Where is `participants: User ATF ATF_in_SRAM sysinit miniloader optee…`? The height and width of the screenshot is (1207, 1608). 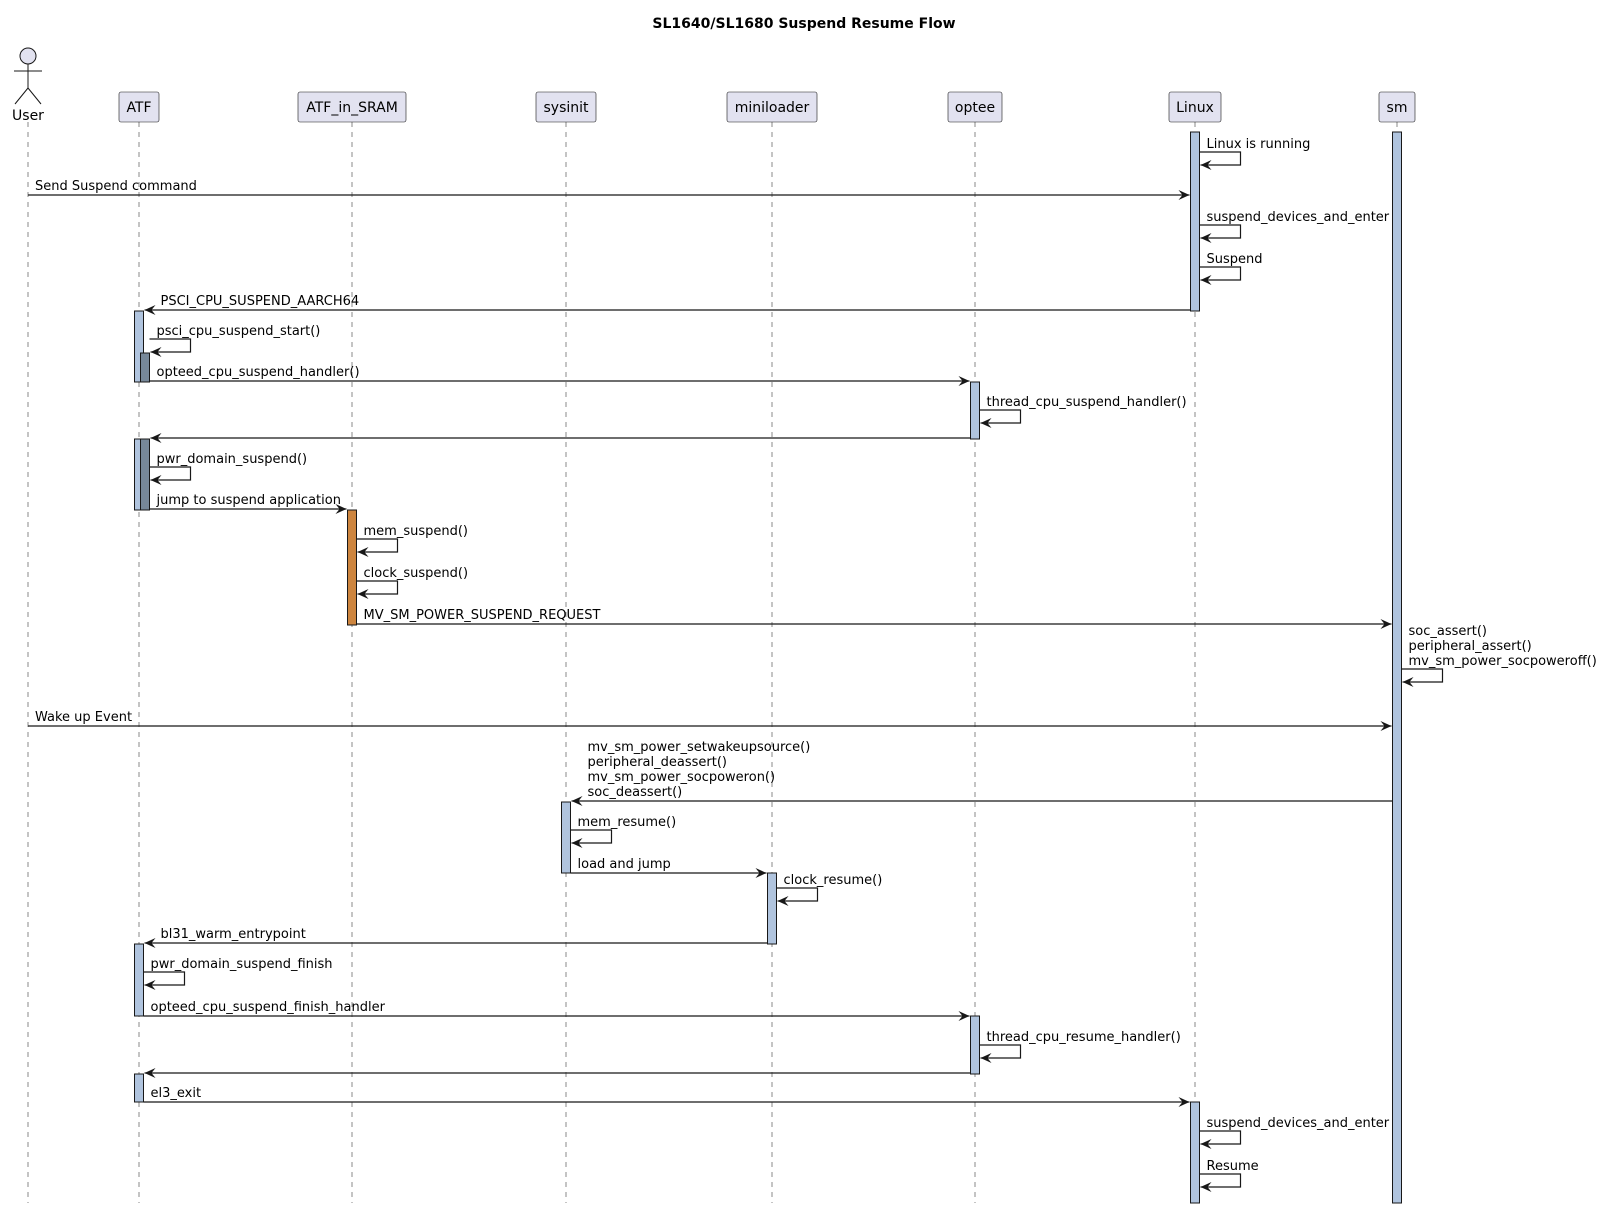
participants: User ATF ATF_in_SRAM sysinit miniloader optee… is located at coordinates (714, 85).